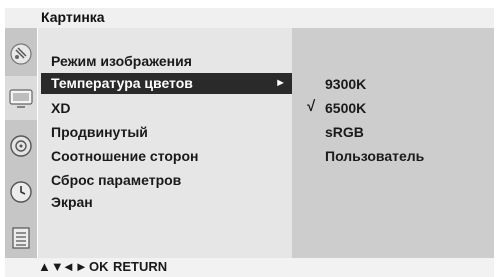  What do you see at coordinates (249, 267) in the screenshot?
I see `navigation-hint-bar: ▲▼ ◄► OK RETURN` at bounding box center [249, 267].